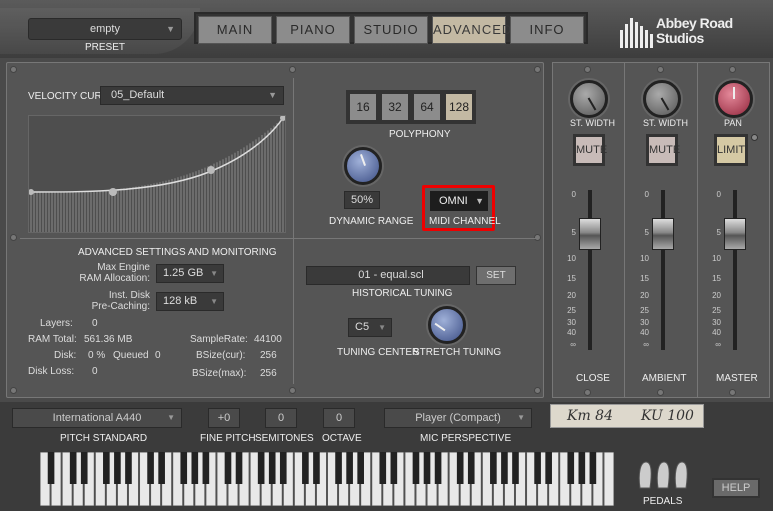  Describe the element at coordinates (391, 275) in the screenshot. I see `historical-tuning-value: 01 - equal.scl` at that location.